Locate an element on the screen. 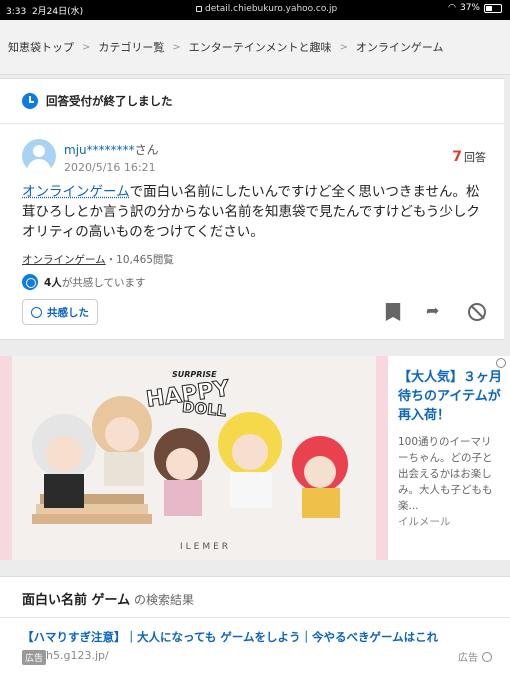 The image size is (510, 680). view-count: ・10,465閲覧 is located at coordinates (139, 260).